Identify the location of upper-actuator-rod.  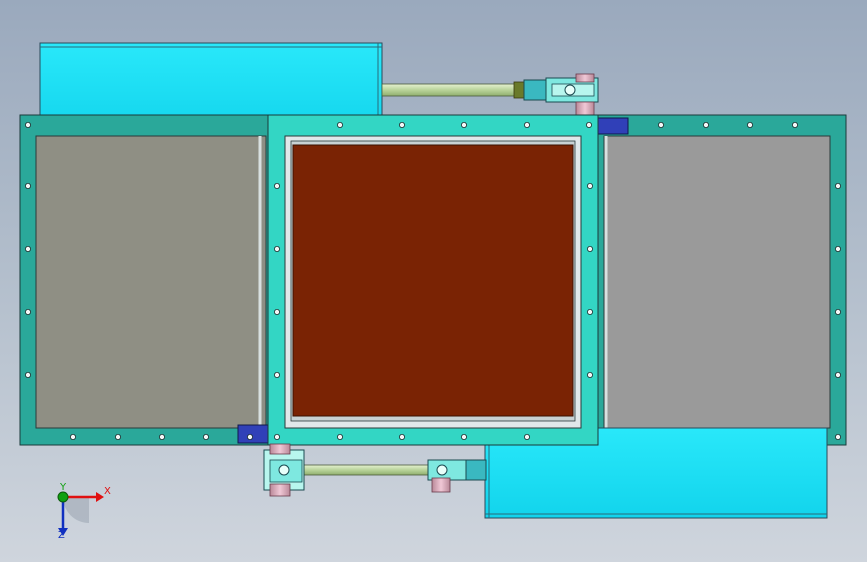
(453, 90).